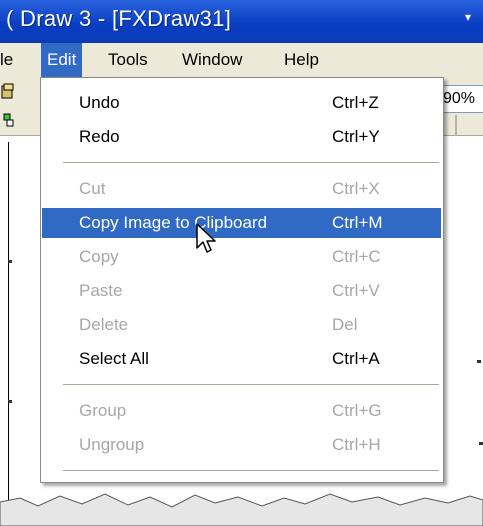  I want to click on menu-item-label: Cut, so click(92, 188).